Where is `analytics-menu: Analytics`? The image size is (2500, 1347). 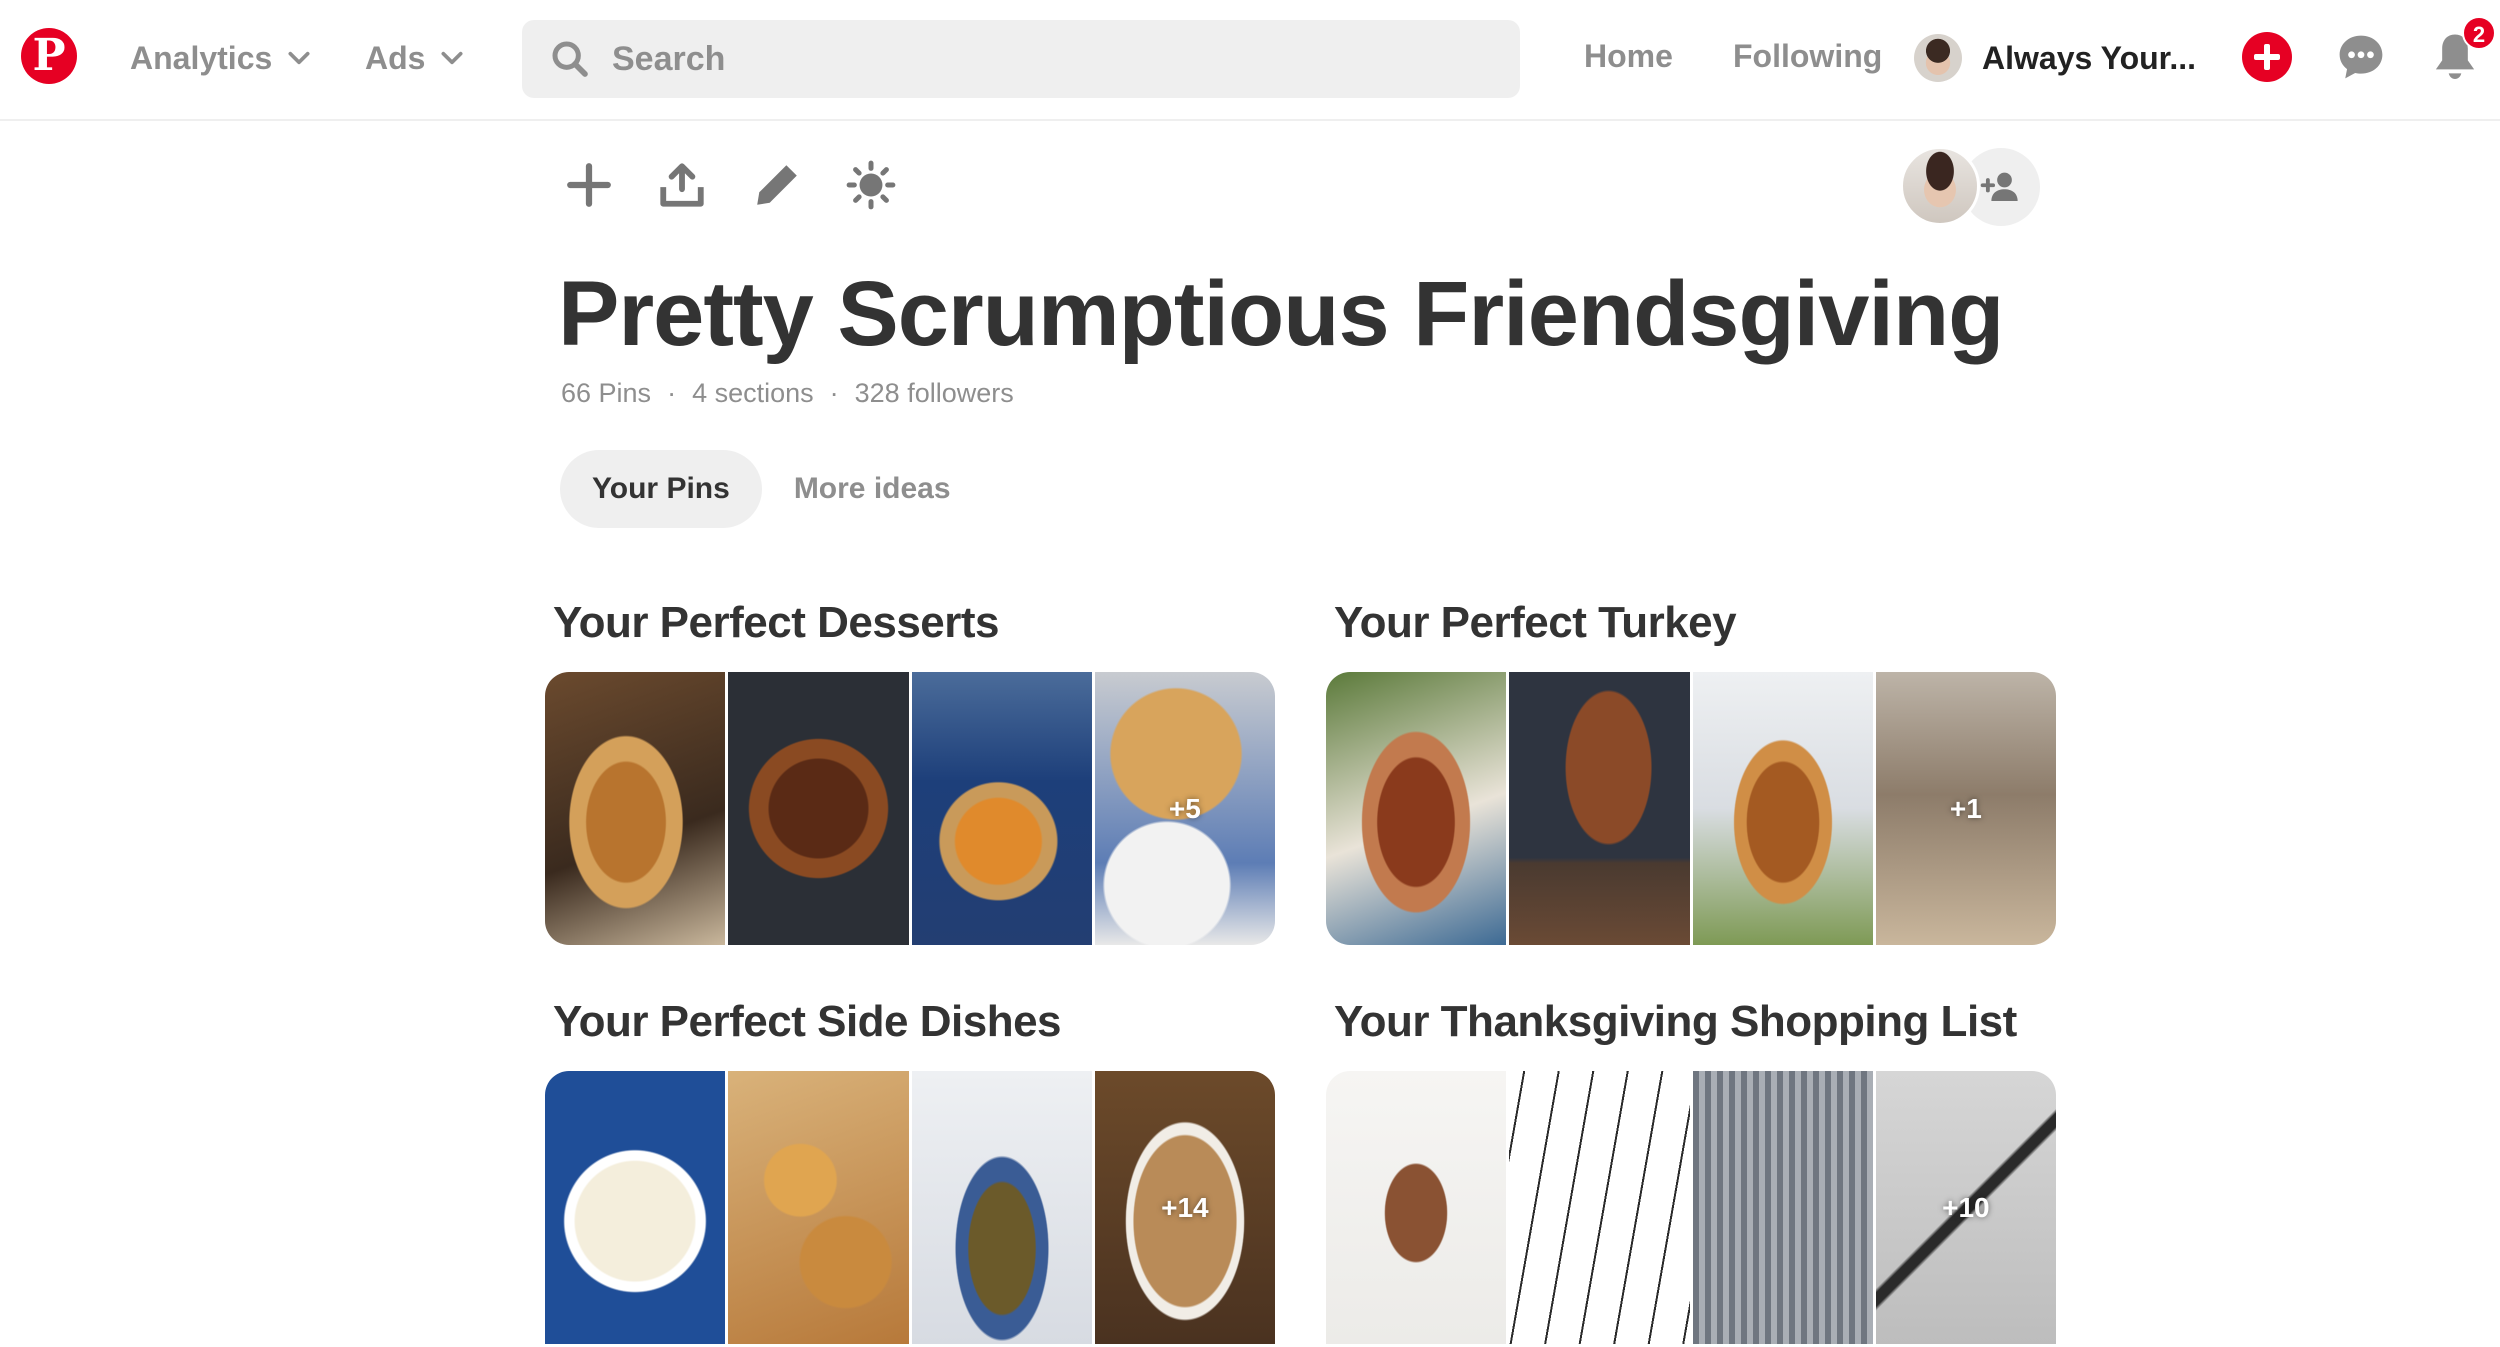 analytics-menu: Analytics is located at coordinates (221, 58).